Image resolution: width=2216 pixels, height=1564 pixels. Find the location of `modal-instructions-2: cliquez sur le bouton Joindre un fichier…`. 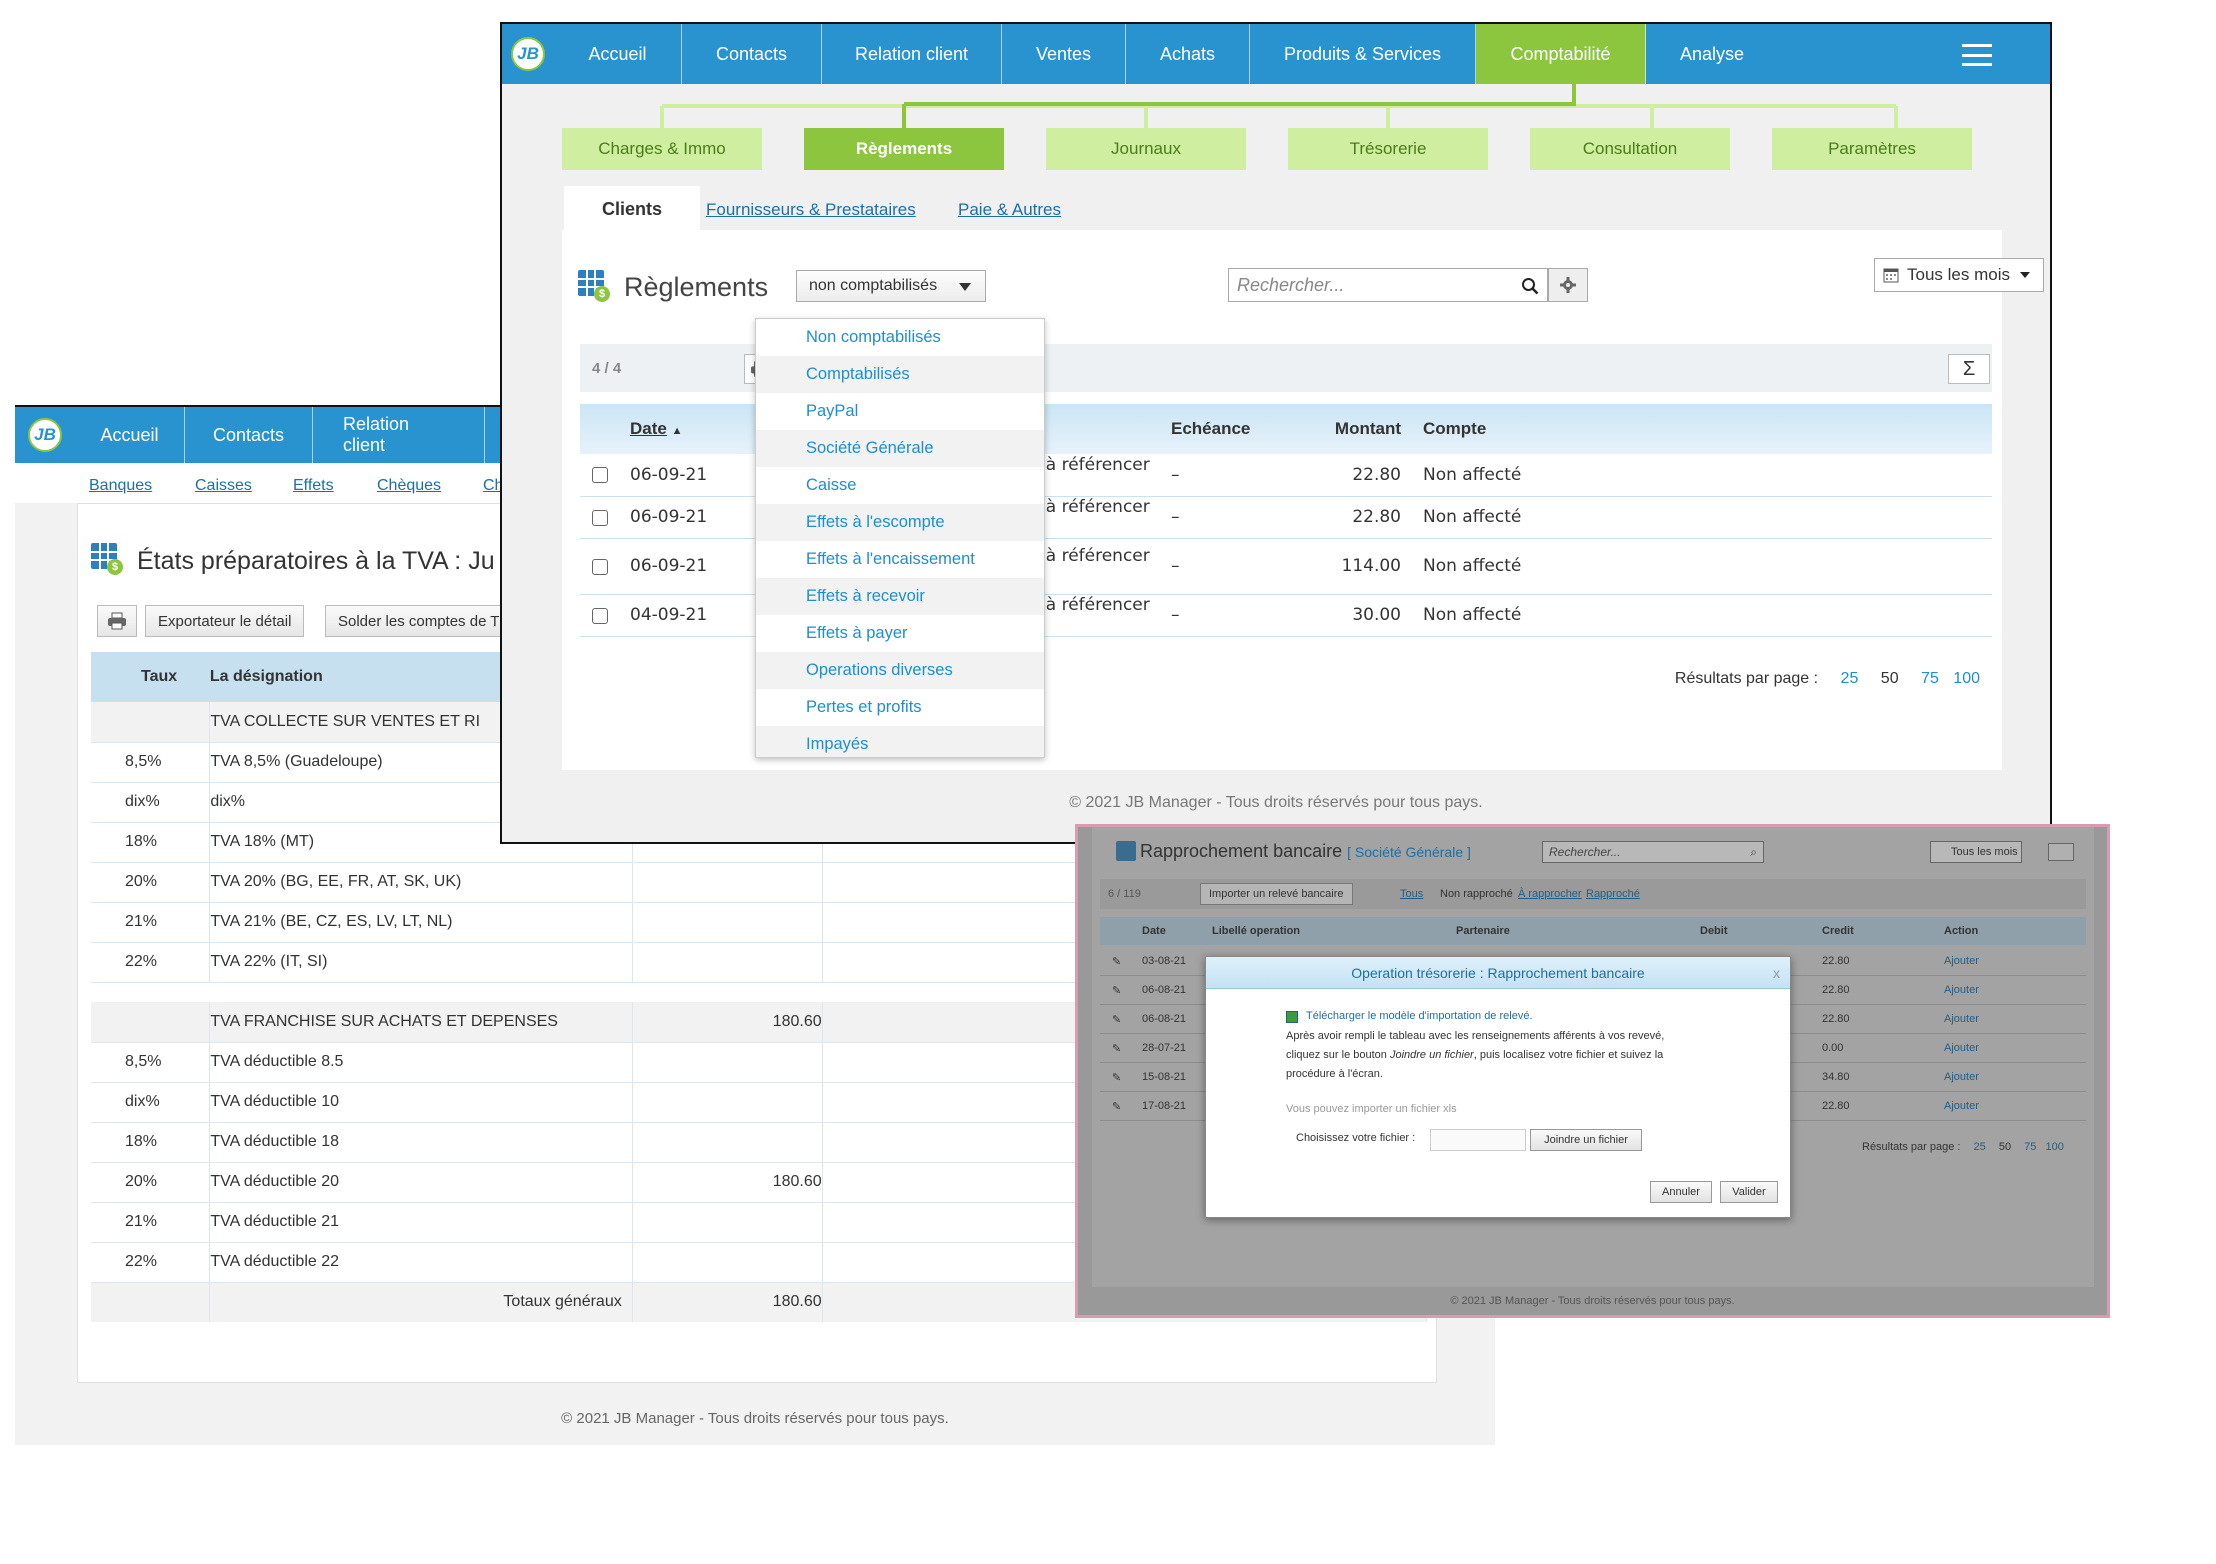

modal-instructions-2: cliquez sur le bouton Joindre un fichier… is located at coordinates (1475, 1055).